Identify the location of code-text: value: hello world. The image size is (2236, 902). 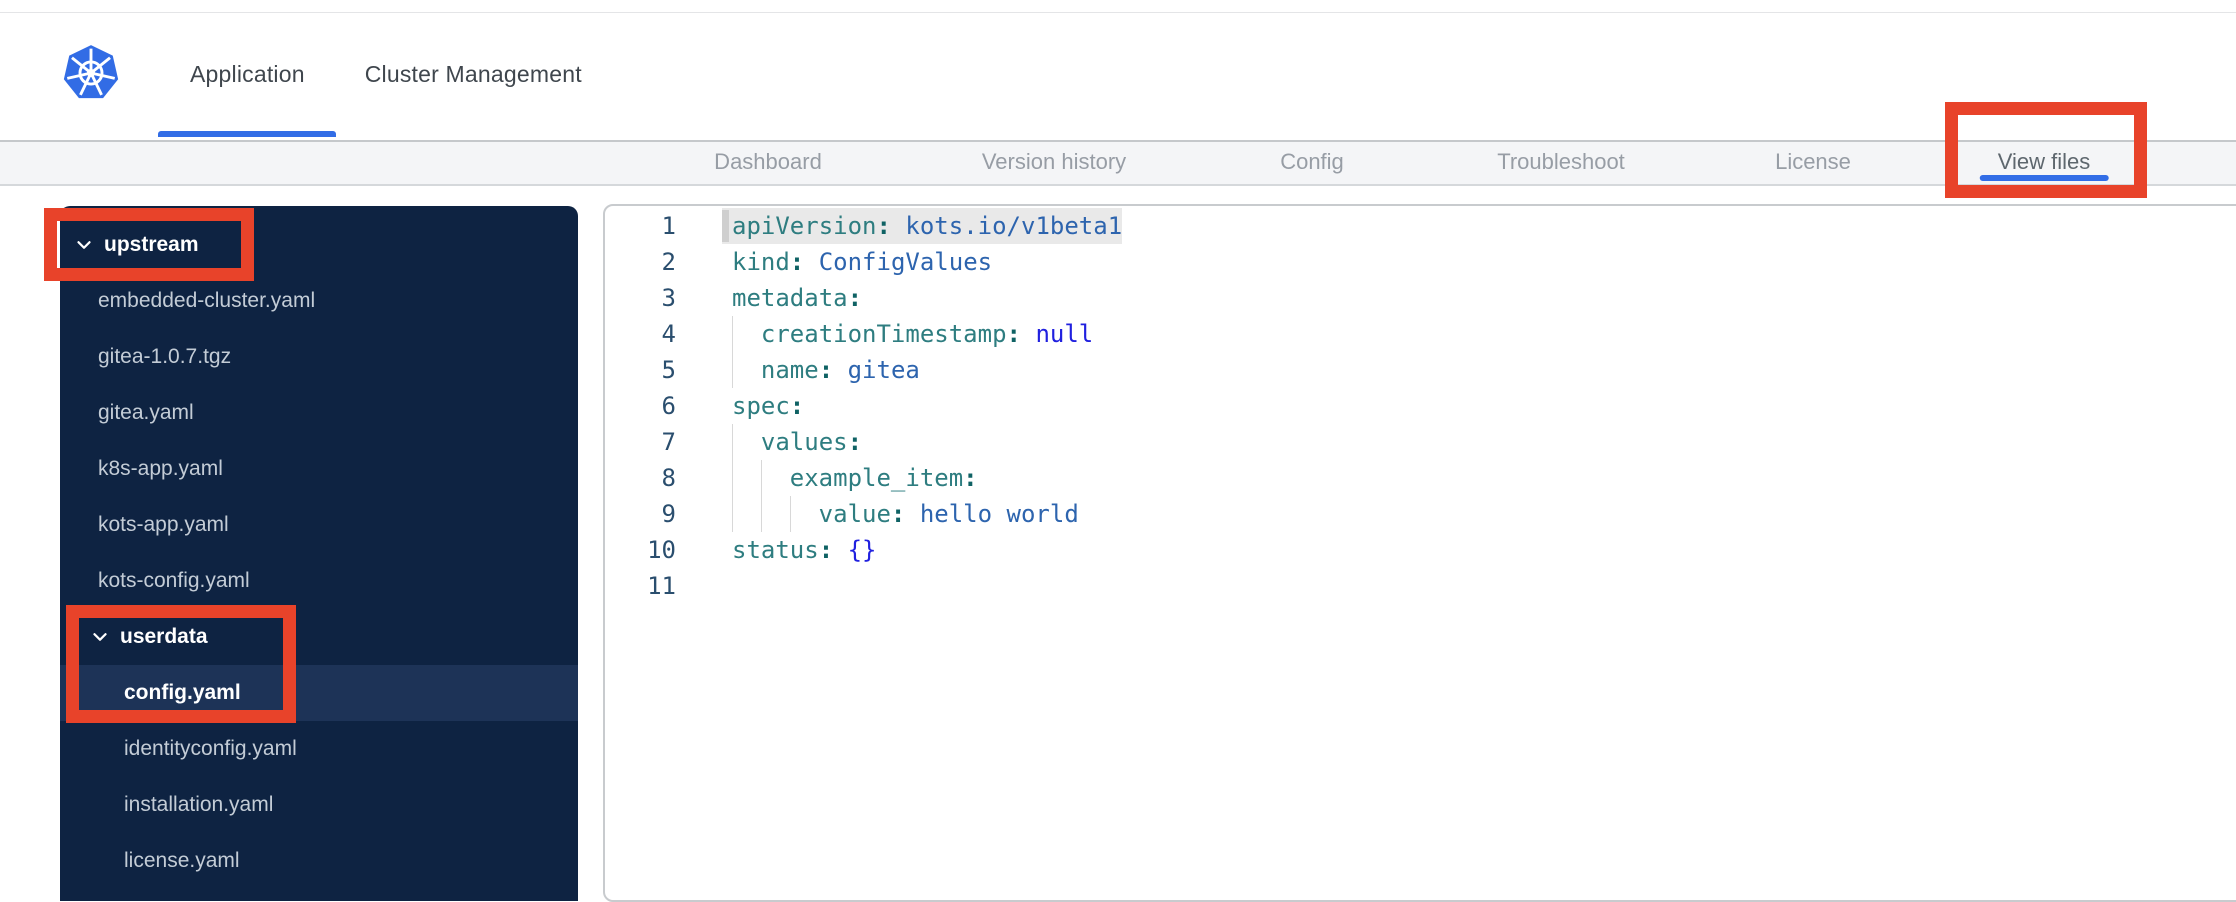
(905, 514).